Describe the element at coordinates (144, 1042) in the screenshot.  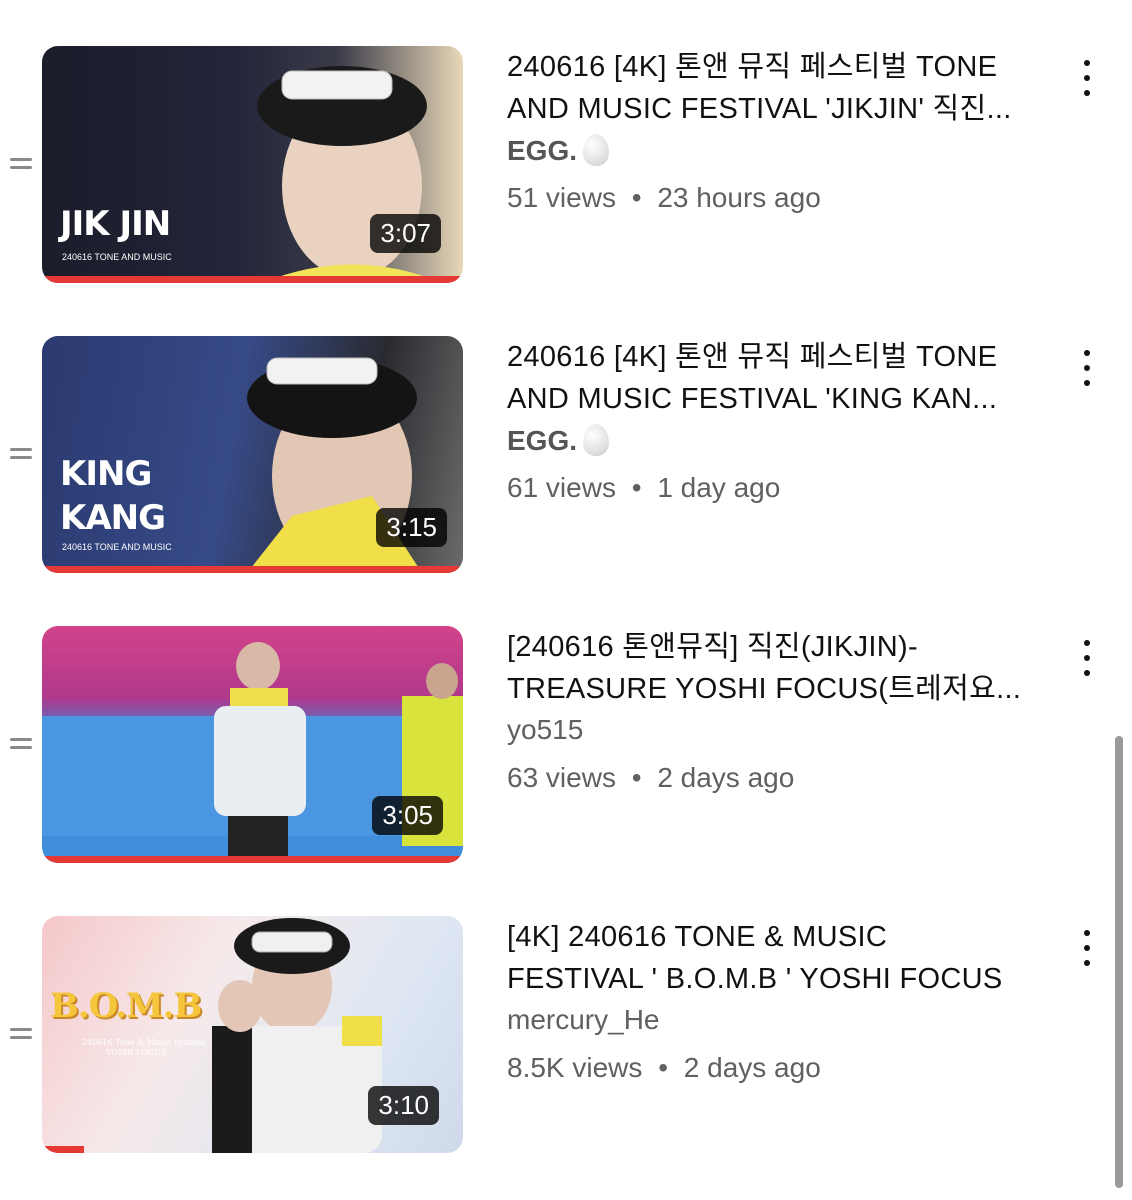
I see `thumbnail-subtitle: 240616 Tone & Music Festival` at that location.